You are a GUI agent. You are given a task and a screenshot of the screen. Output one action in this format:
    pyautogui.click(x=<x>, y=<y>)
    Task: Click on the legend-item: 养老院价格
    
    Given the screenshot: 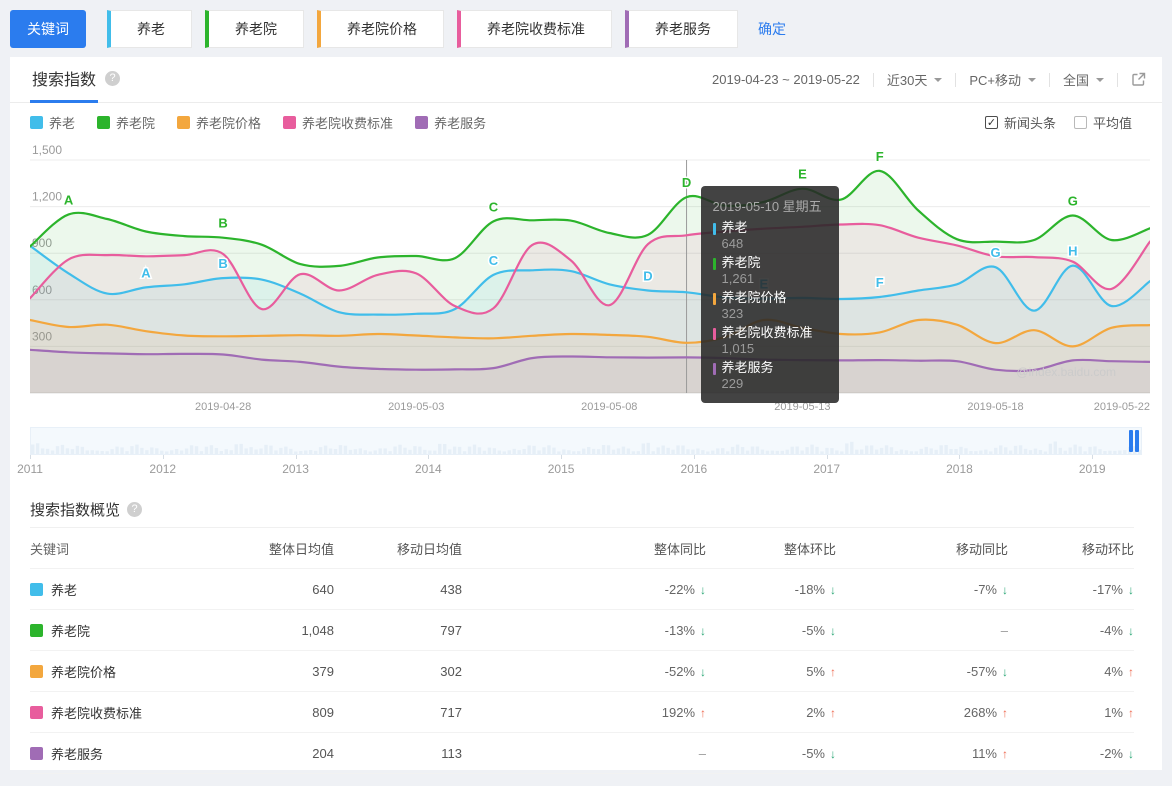 What is the action you would take?
    pyautogui.click(x=219, y=122)
    